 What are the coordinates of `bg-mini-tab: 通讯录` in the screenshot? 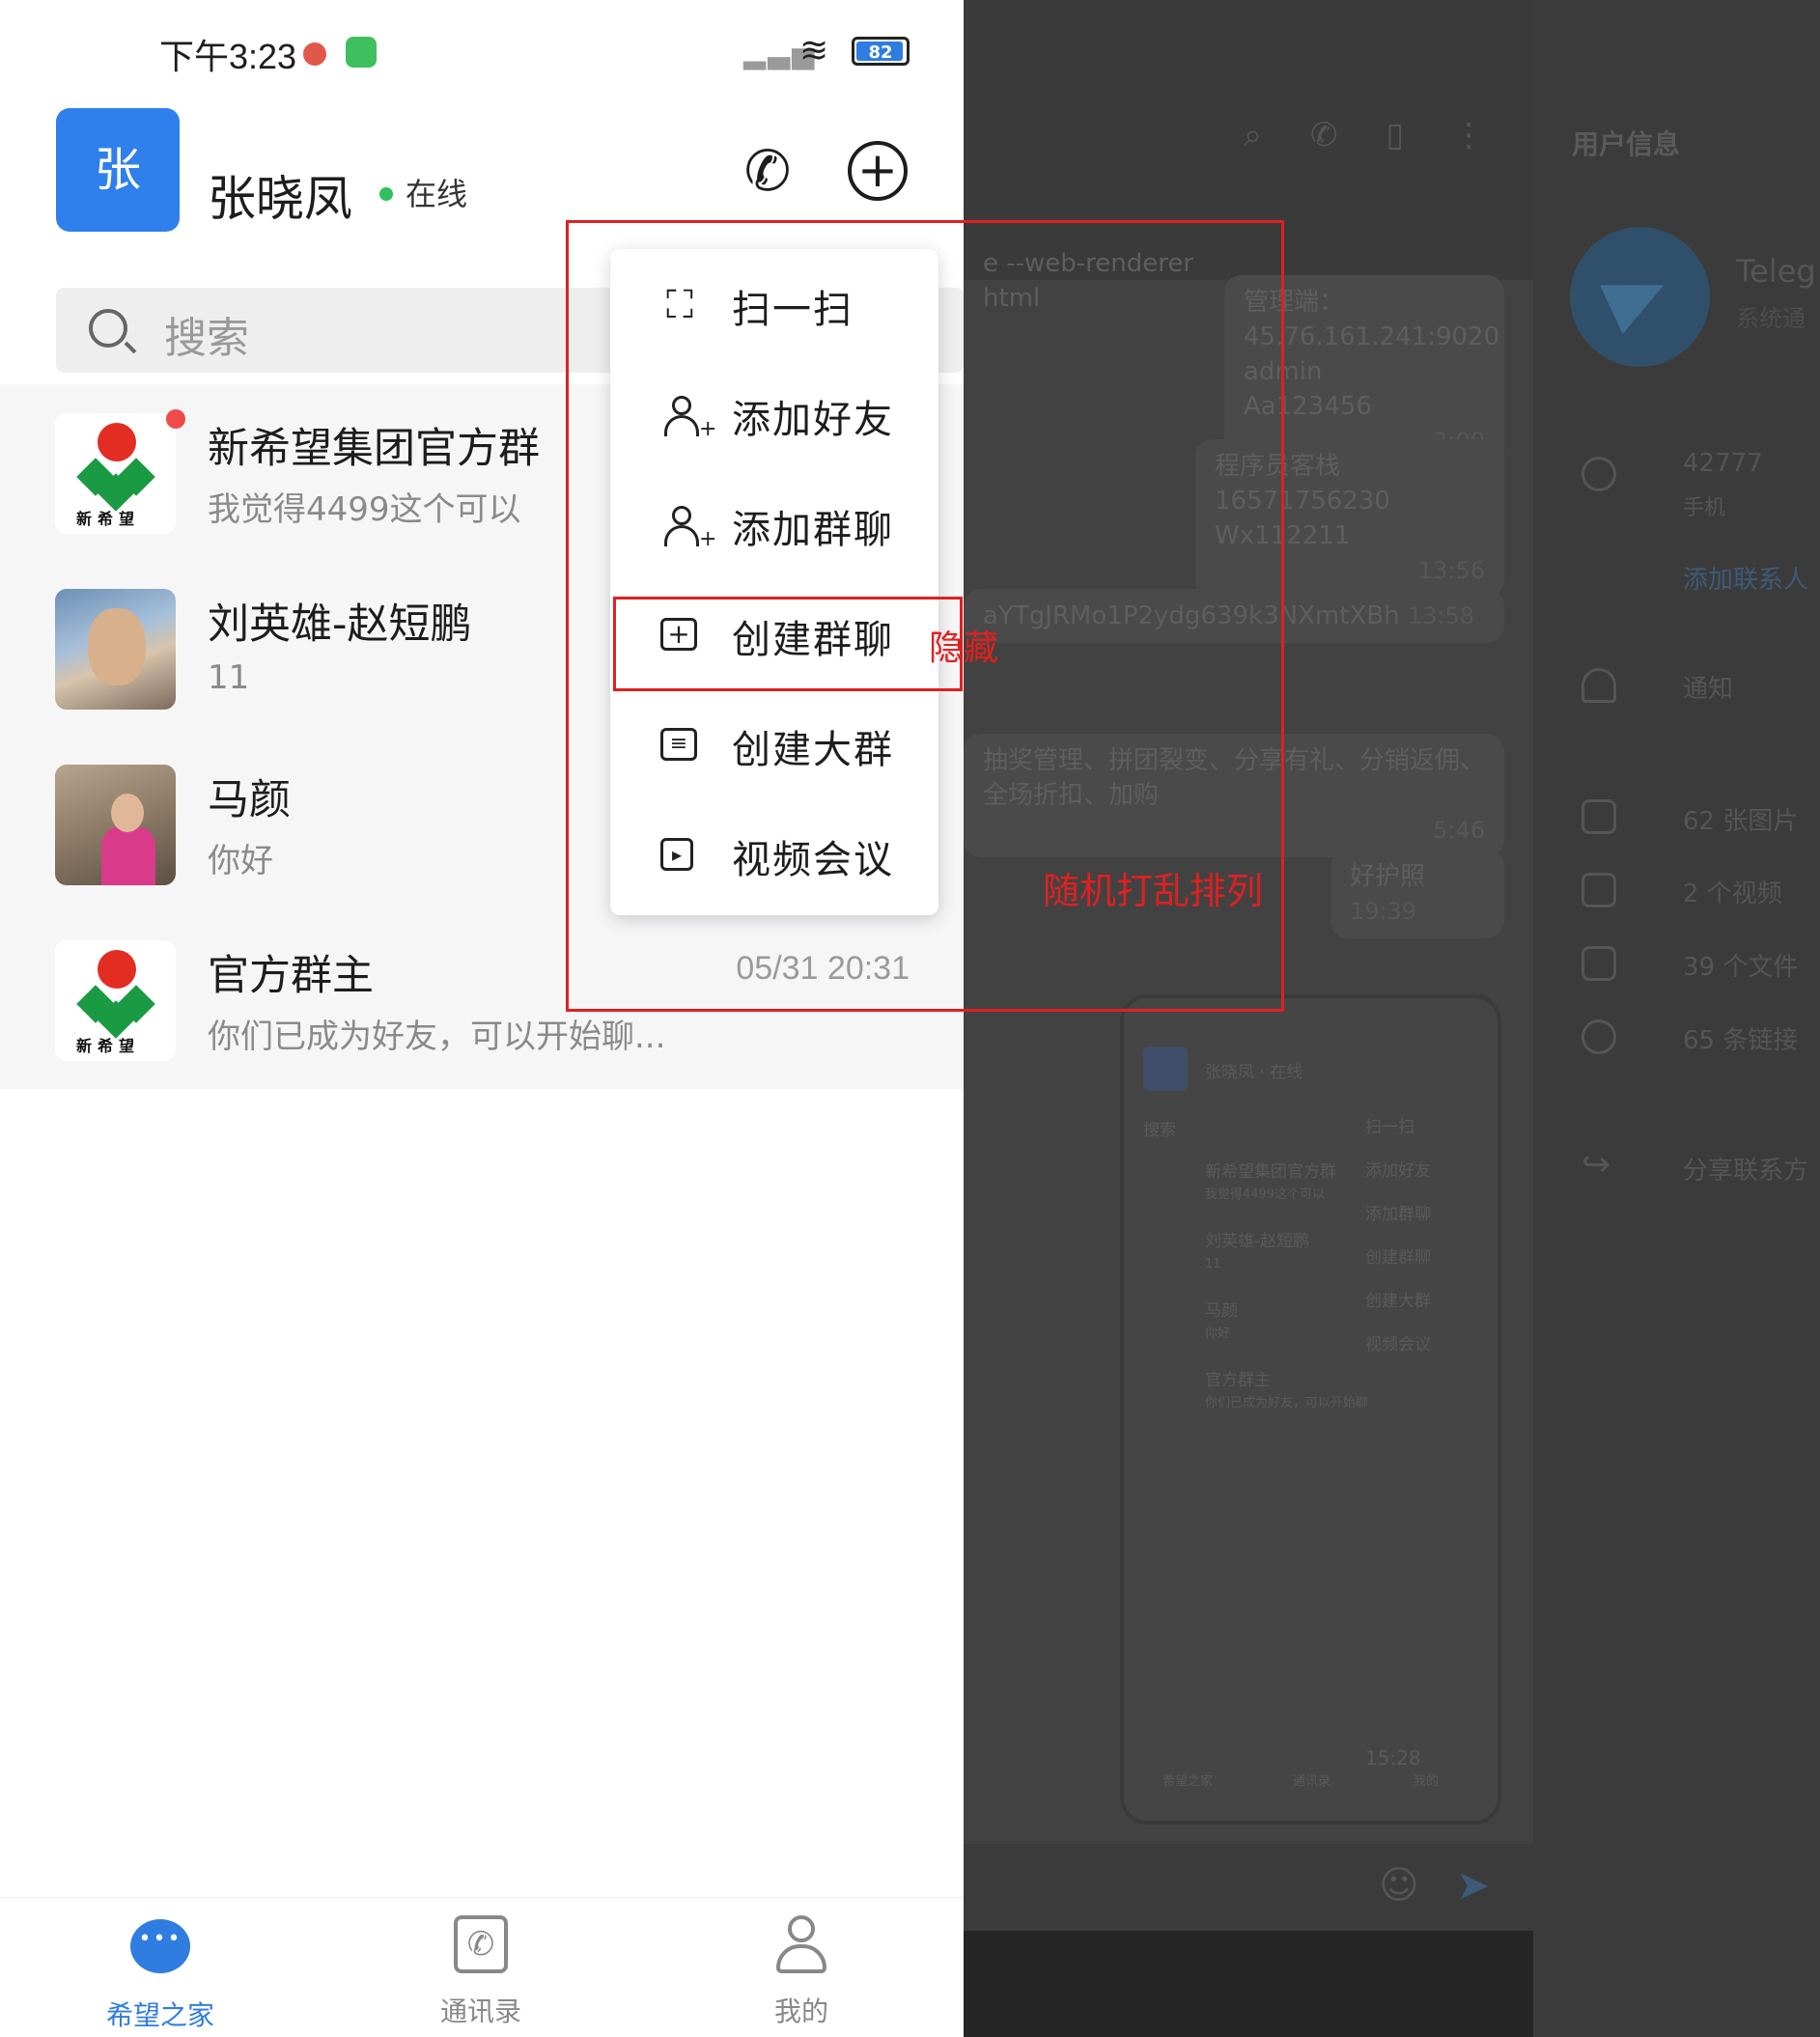 It's located at (1312, 1782).